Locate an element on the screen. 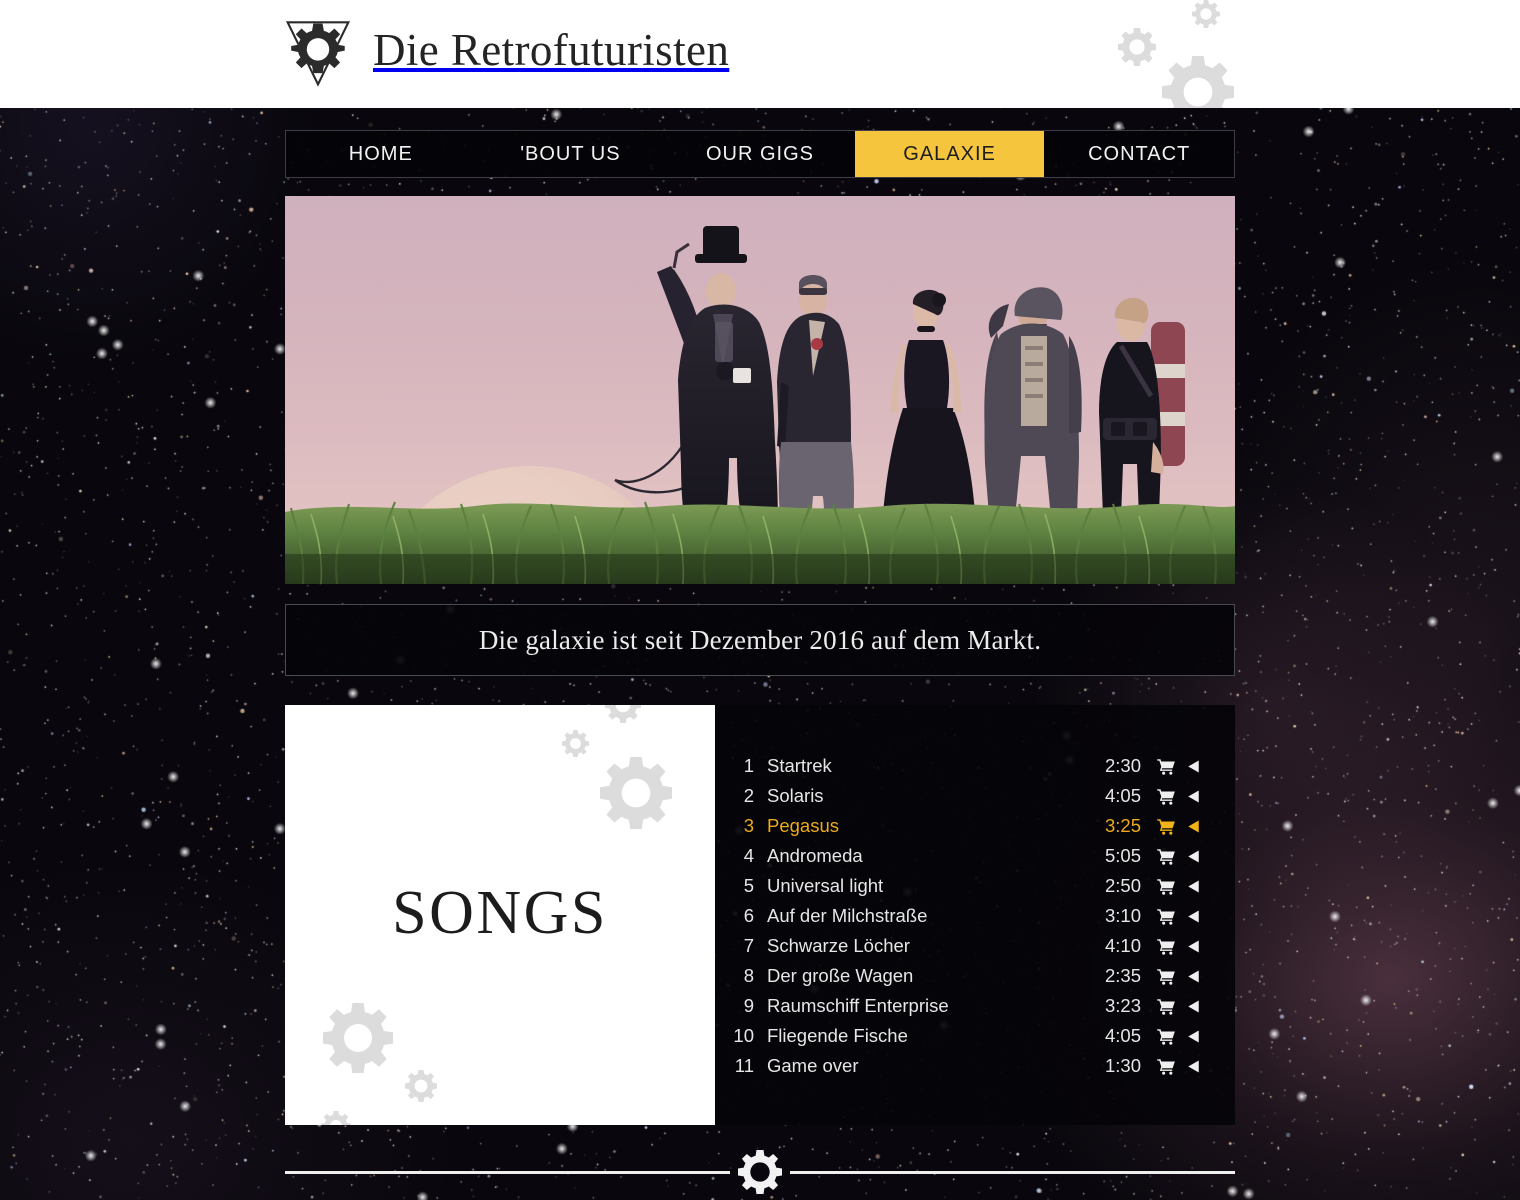 This screenshot has width=1520, height=1200. song-title: Andromeda is located at coordinates (936, 856).